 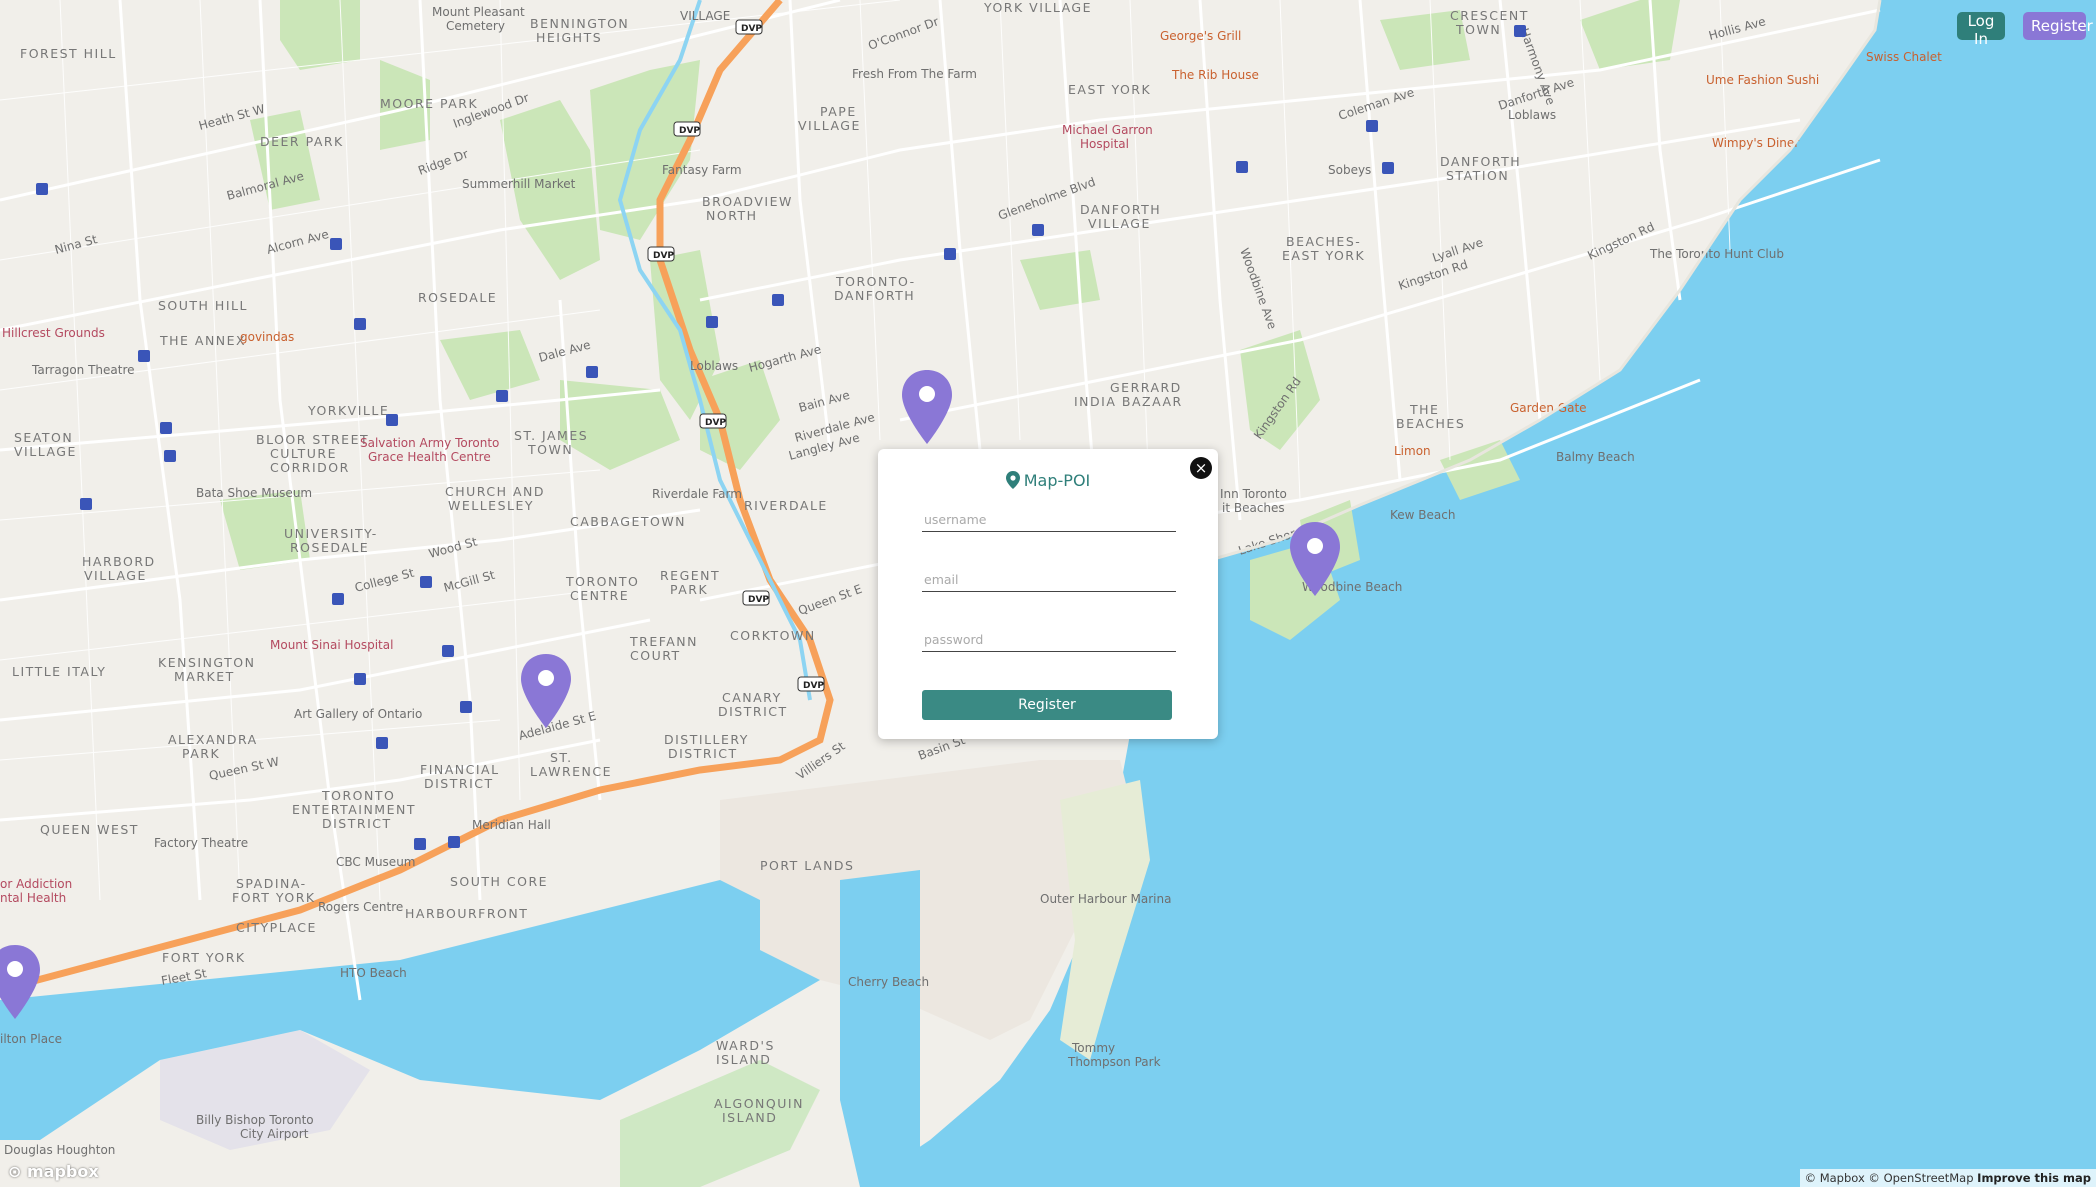 I want to click on svg-text: Rogers Centre, so click(x=360, y=907).